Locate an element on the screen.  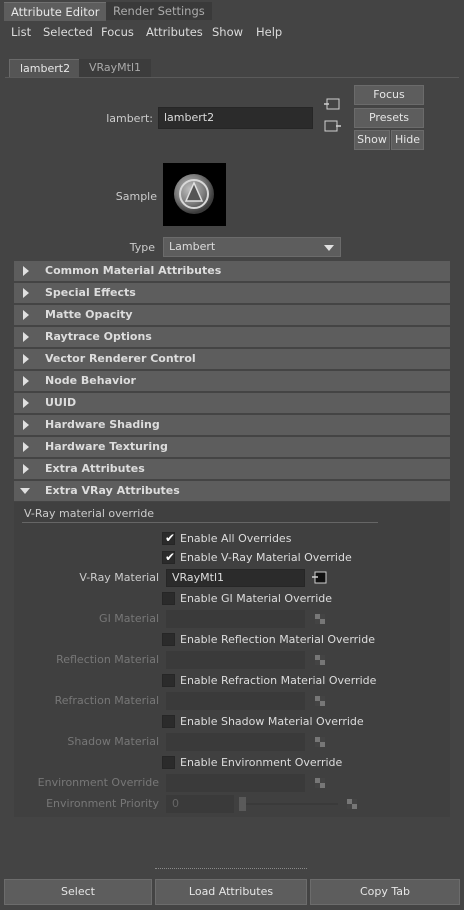
section-uuid: UUID is located at coordinates (232, 403).